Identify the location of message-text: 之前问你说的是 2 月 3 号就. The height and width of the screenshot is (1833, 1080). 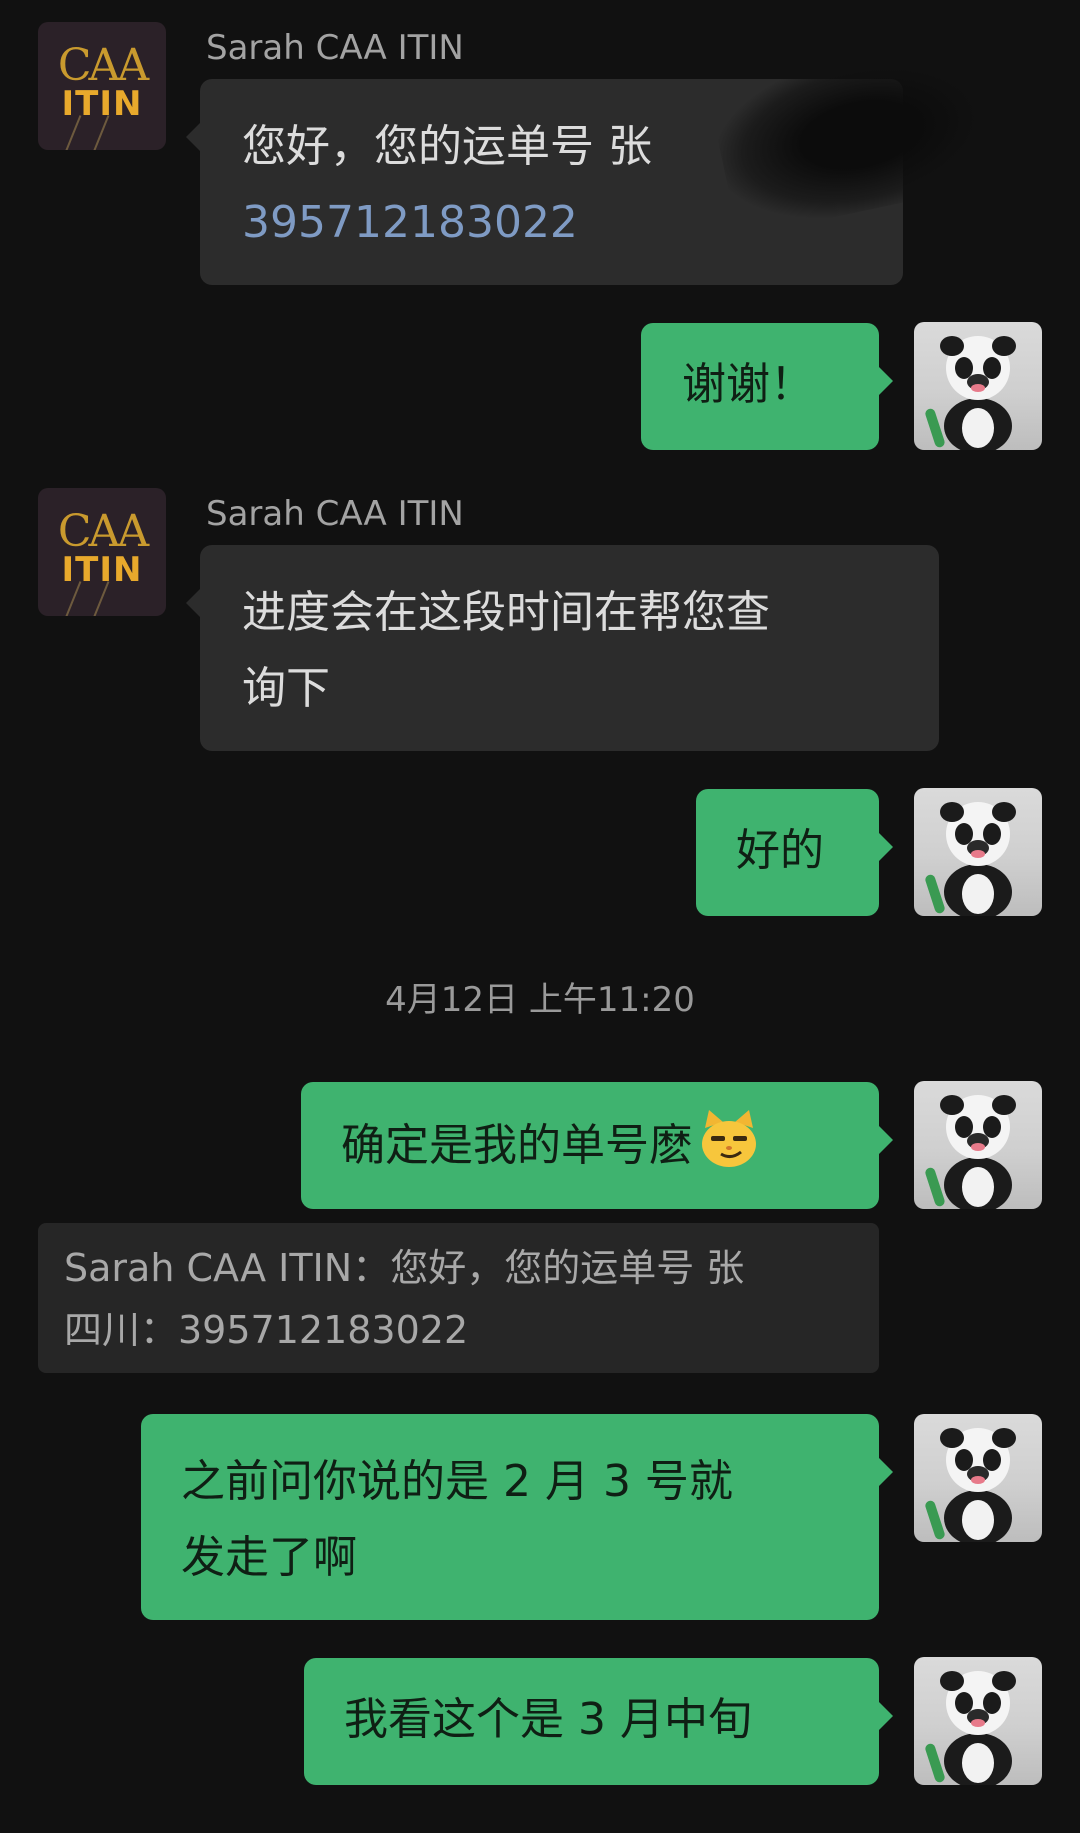
(457, 1481).